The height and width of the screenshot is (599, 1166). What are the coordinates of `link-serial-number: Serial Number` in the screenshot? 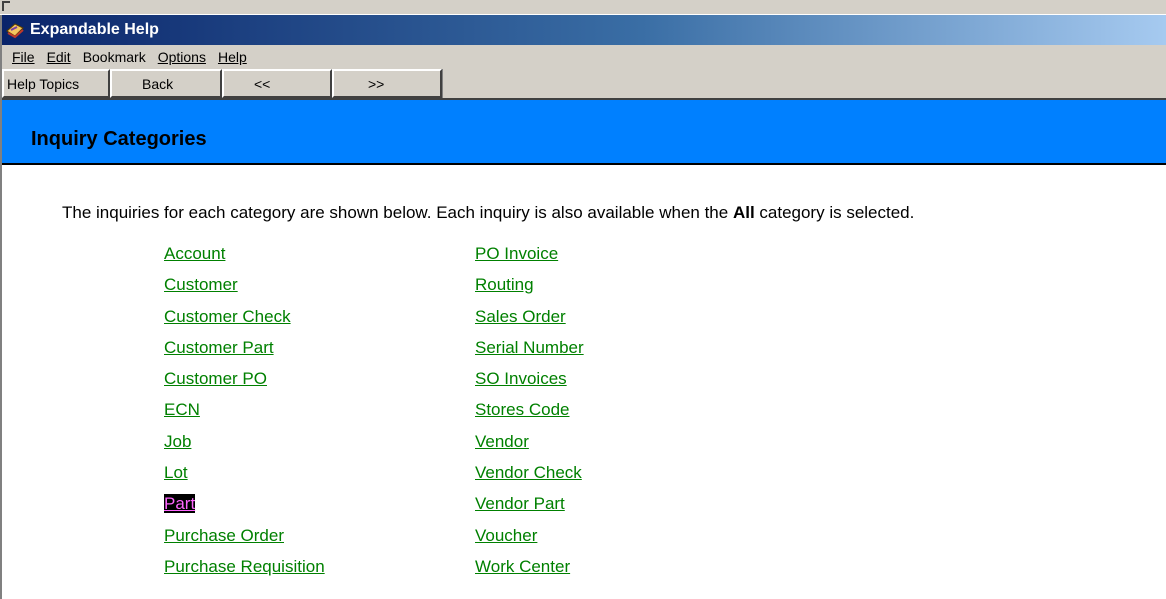 It's located at (529, 347).